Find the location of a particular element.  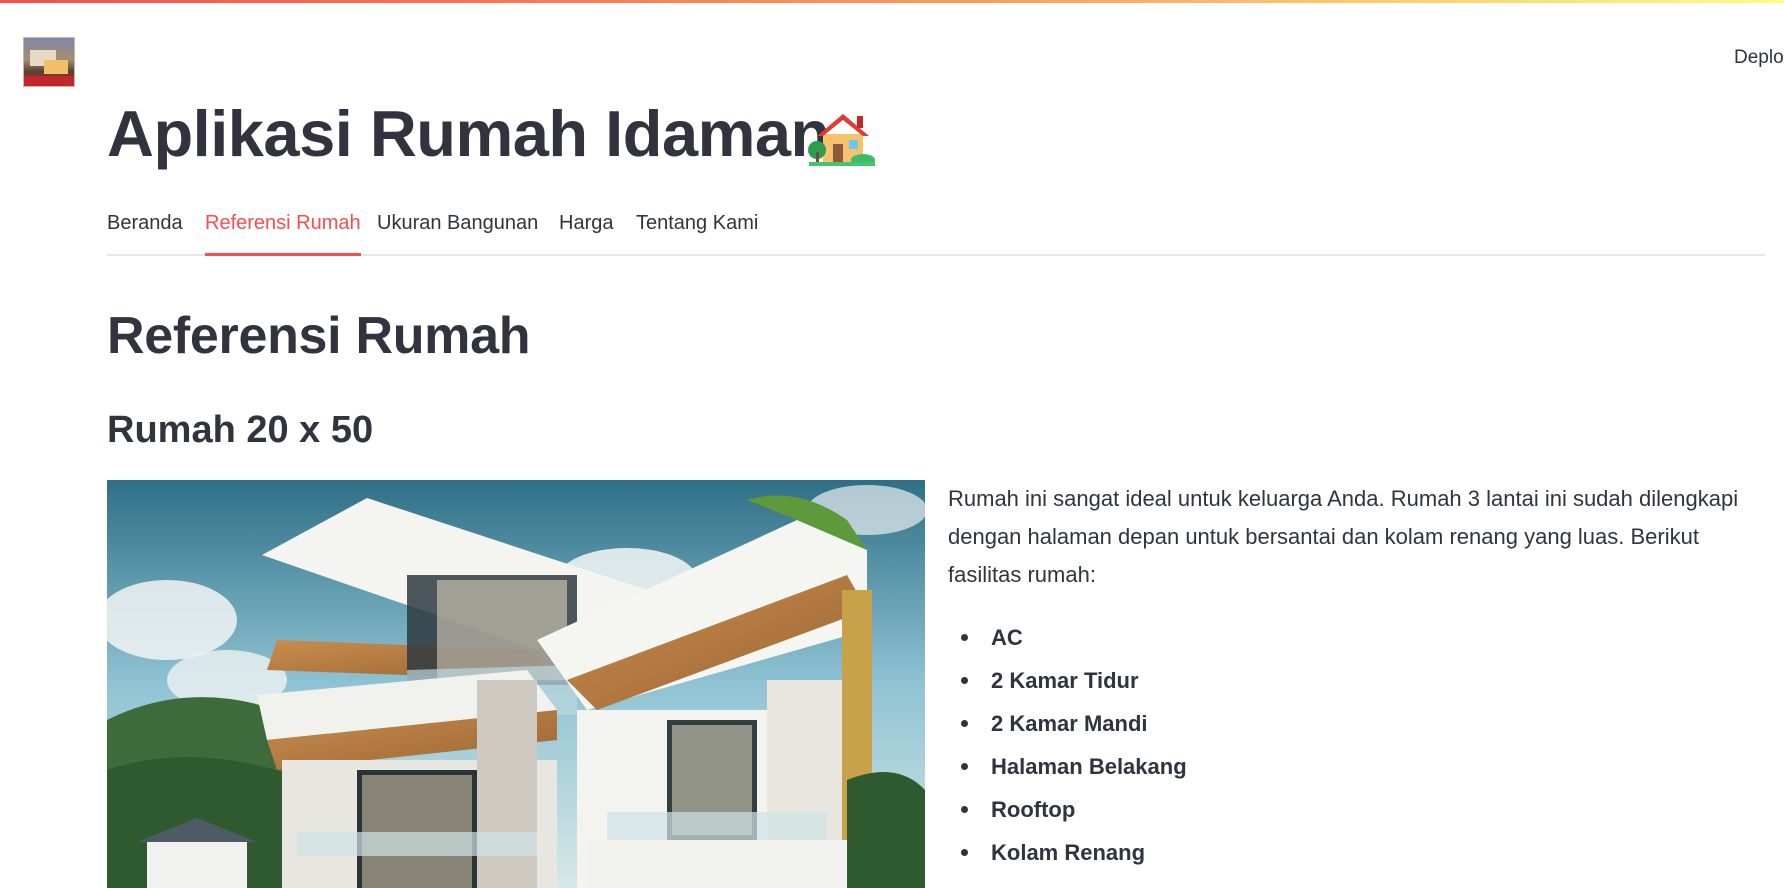

tab-ukuran-bangunan: Ukuran Bangunan is located at coordinates (457, 232).